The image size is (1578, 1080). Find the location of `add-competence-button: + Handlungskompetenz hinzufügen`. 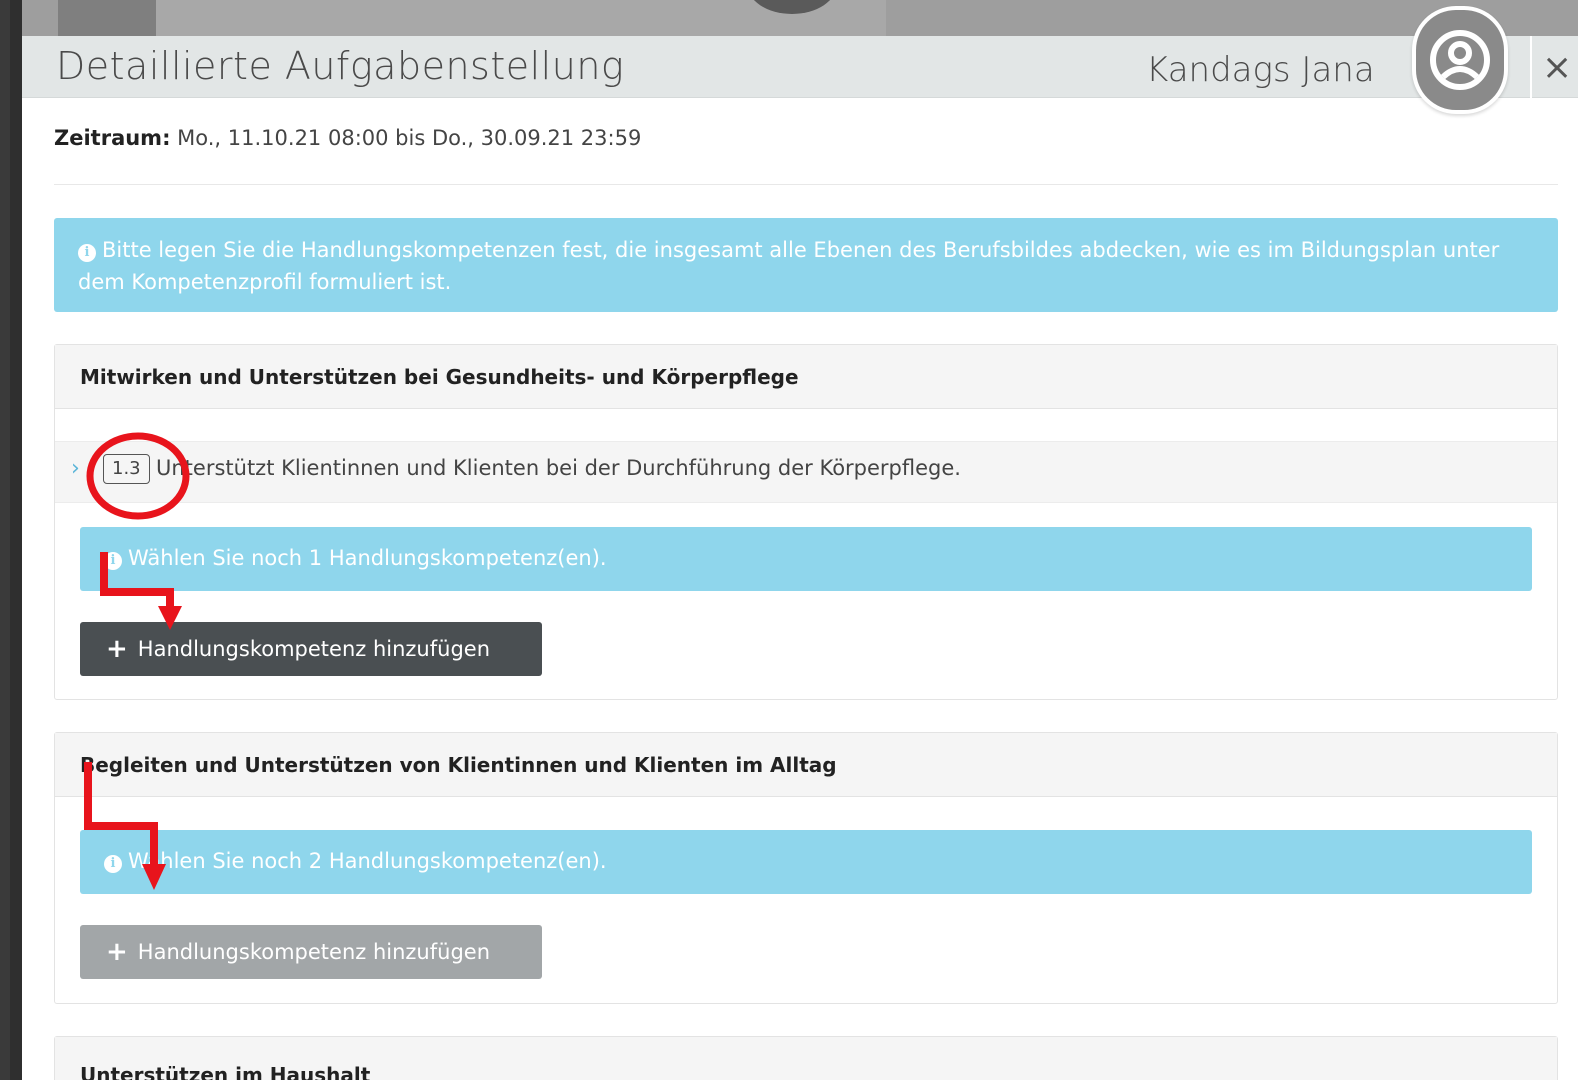

add-competence-button: + Handlungskompetenz hinzufügen is located at coordinates (311, 649).